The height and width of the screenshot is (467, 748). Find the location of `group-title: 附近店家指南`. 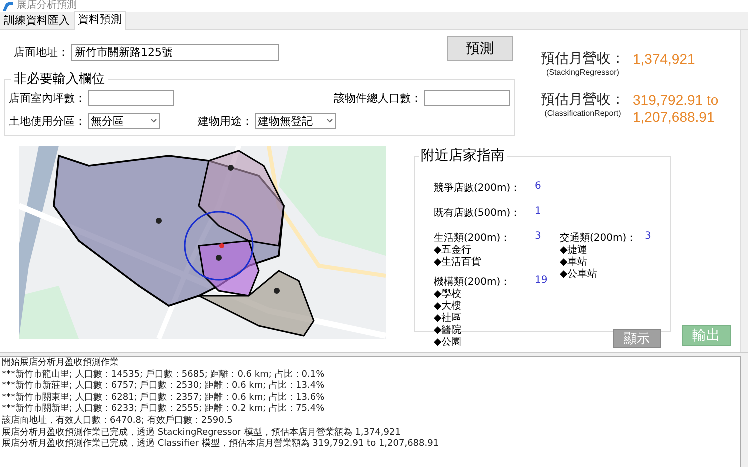

group-title: 附近店家指南 is located at coordinates (463, 156).